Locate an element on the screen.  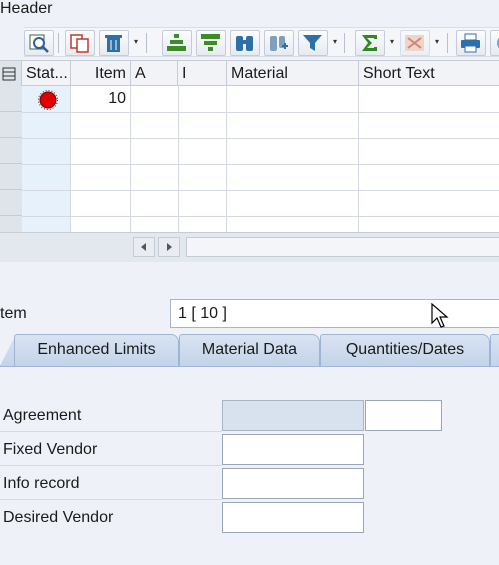
tab-quantities-dates: Quantities/Dates is located at coordinates (405, 350).